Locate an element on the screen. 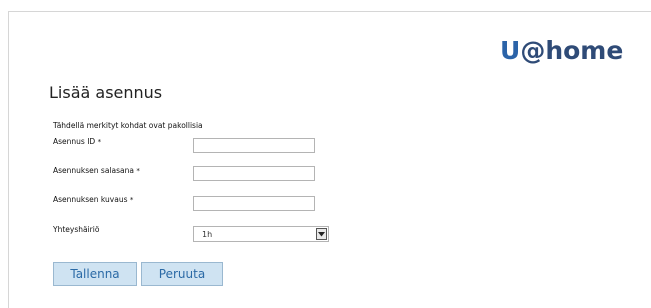 Image resolution: width=651 pixels, height=308 pixels. page-title: Lisää asennus is located at coordinates (106, 92).